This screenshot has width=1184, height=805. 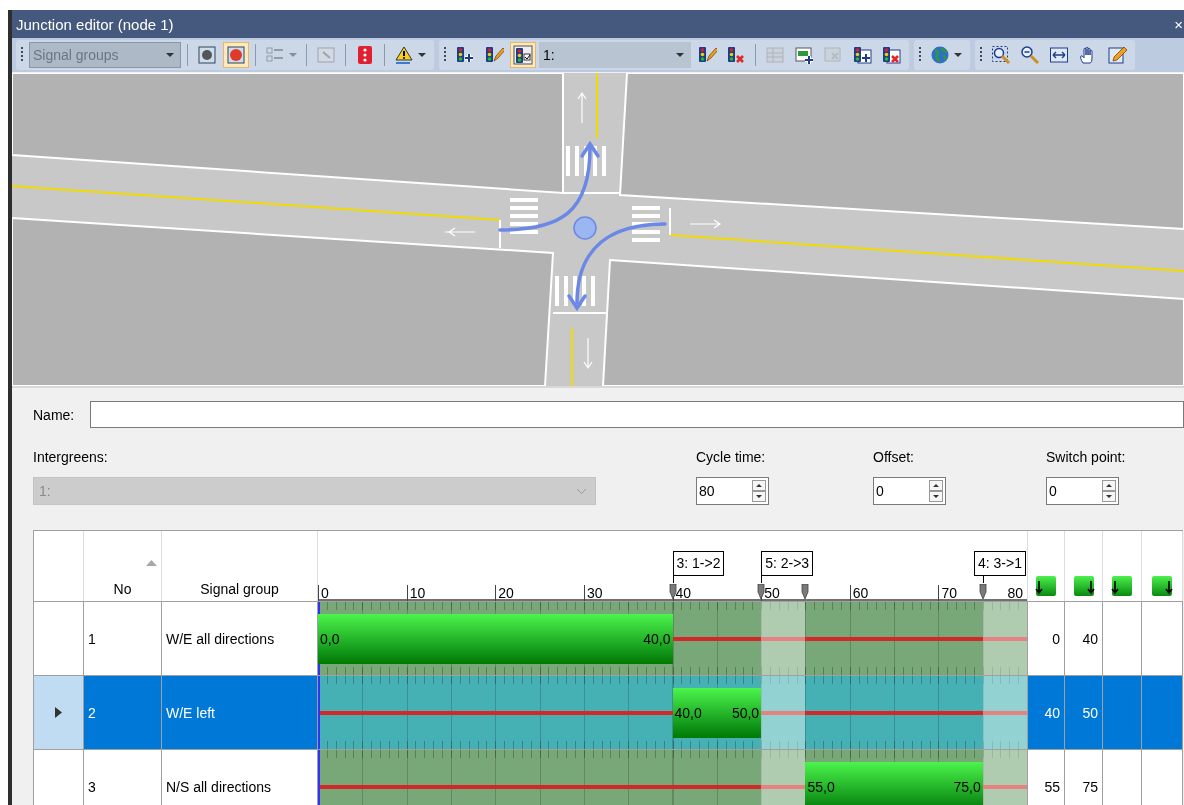 What do you see at coordinates (745, 713) in the screenshot?
I see `phase-end-label: 50,0` at bounding box center [745, 713].